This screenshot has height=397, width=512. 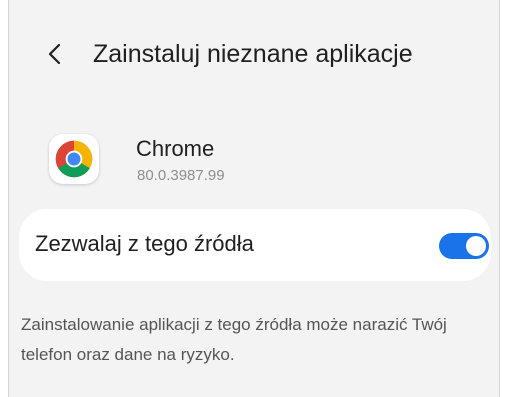 I want to click on toggle-knob, so click(x=476, y=246).